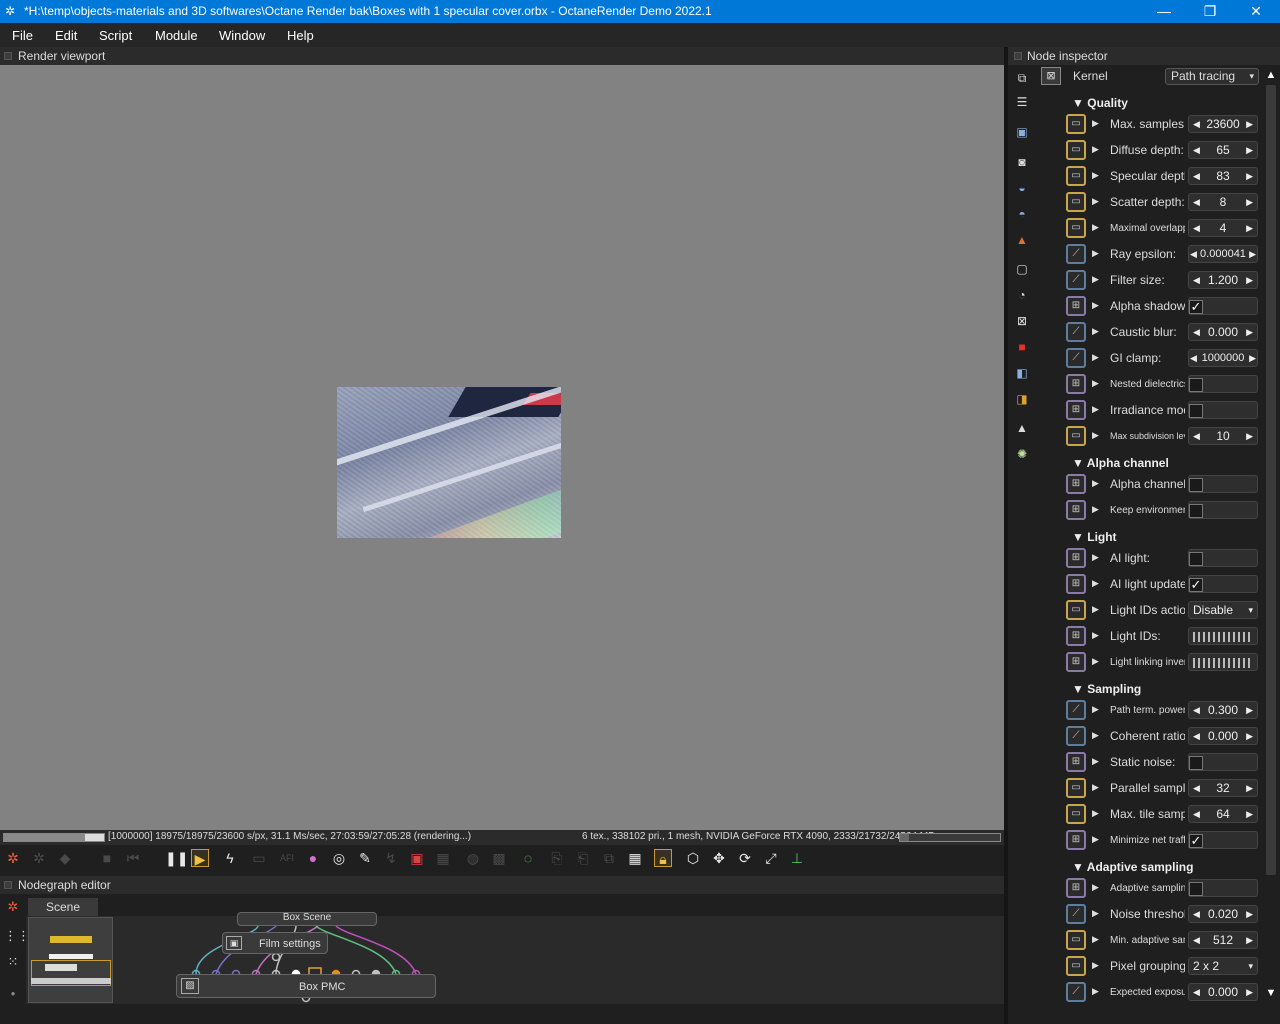 The height and width of the screenshot is (1024, 1280). I want to click on minimize-button: —, so click(1164, 11).